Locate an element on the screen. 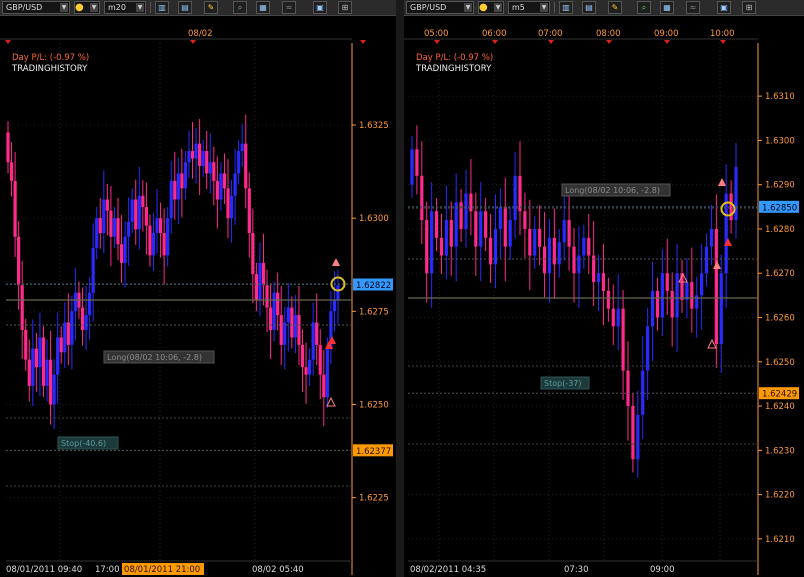 The width and height of the screenshot is (804, 577). top-time-label: 07:00 is located at coordinates (550, 34).